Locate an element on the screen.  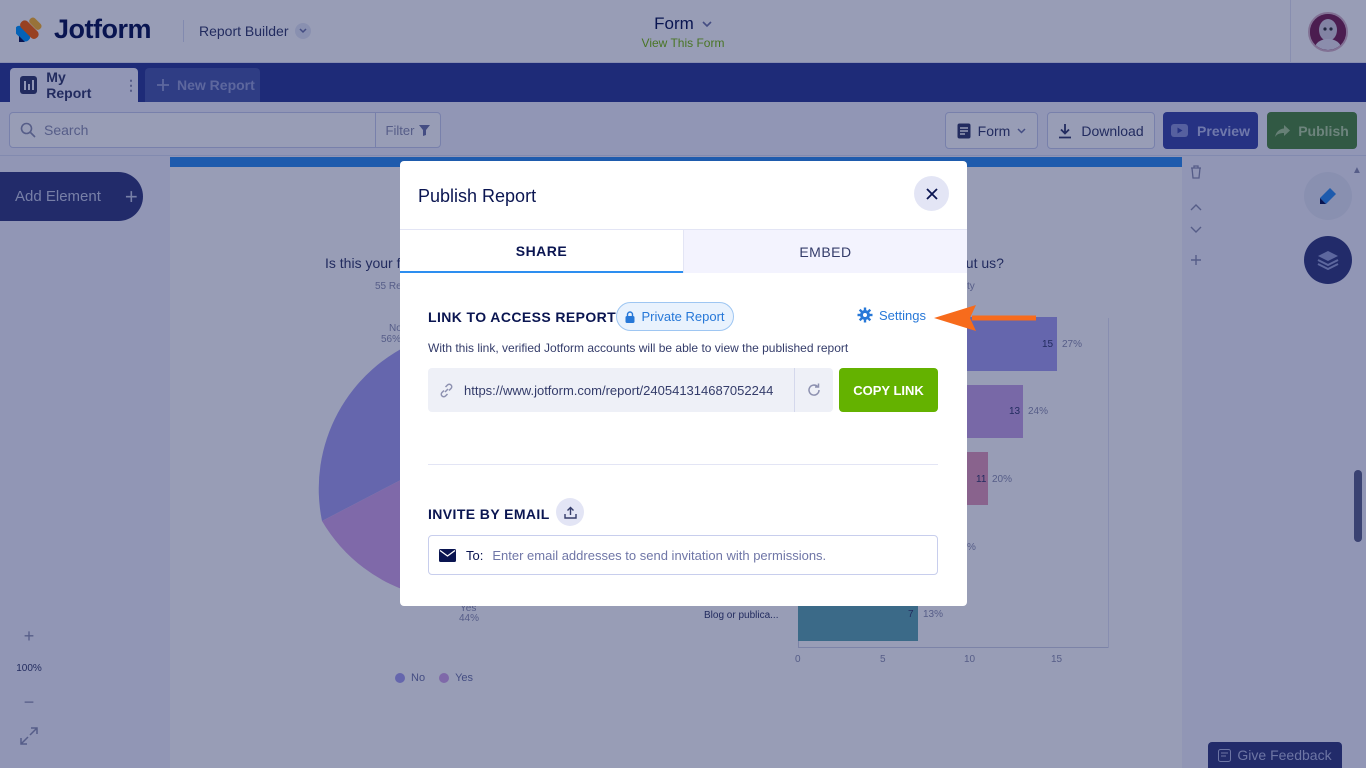
lock-icon is located at coordinates (630, 316).